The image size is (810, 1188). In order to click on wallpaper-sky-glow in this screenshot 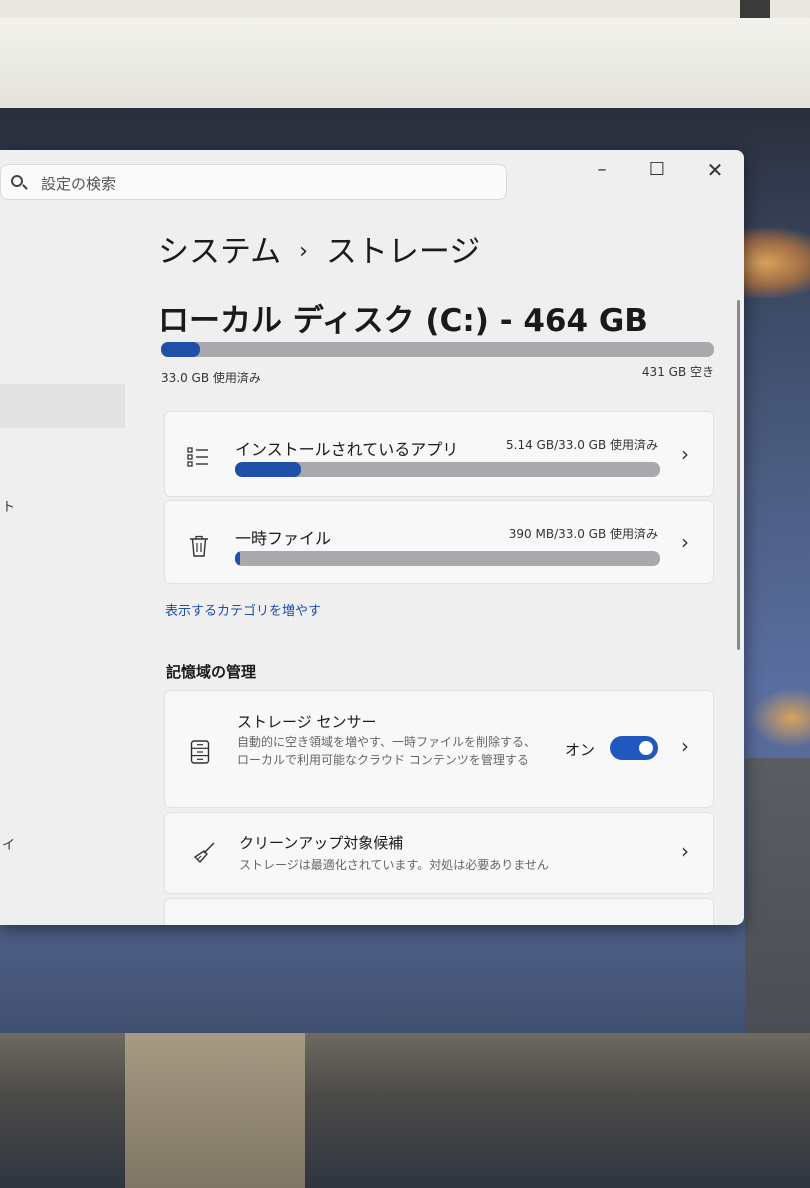, I will do `click(780, 718)`.